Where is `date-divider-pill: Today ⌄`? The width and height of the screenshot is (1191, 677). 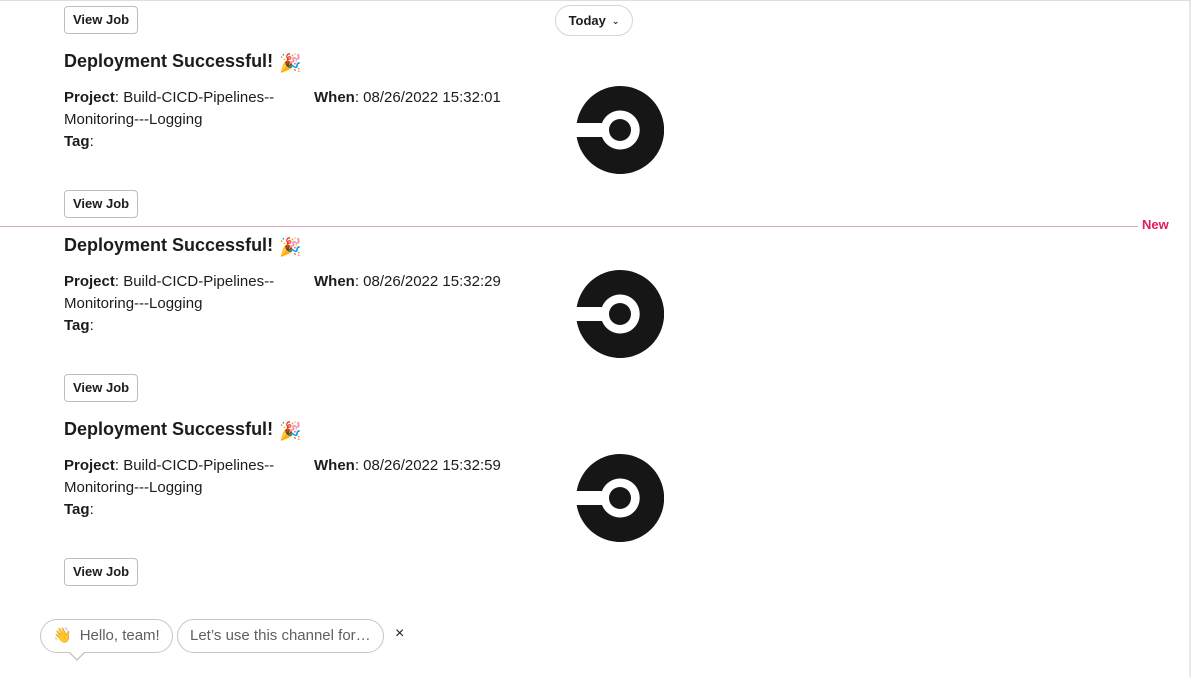 date-divider-pill: Today ⌄ is located at coordinates (594, 20).